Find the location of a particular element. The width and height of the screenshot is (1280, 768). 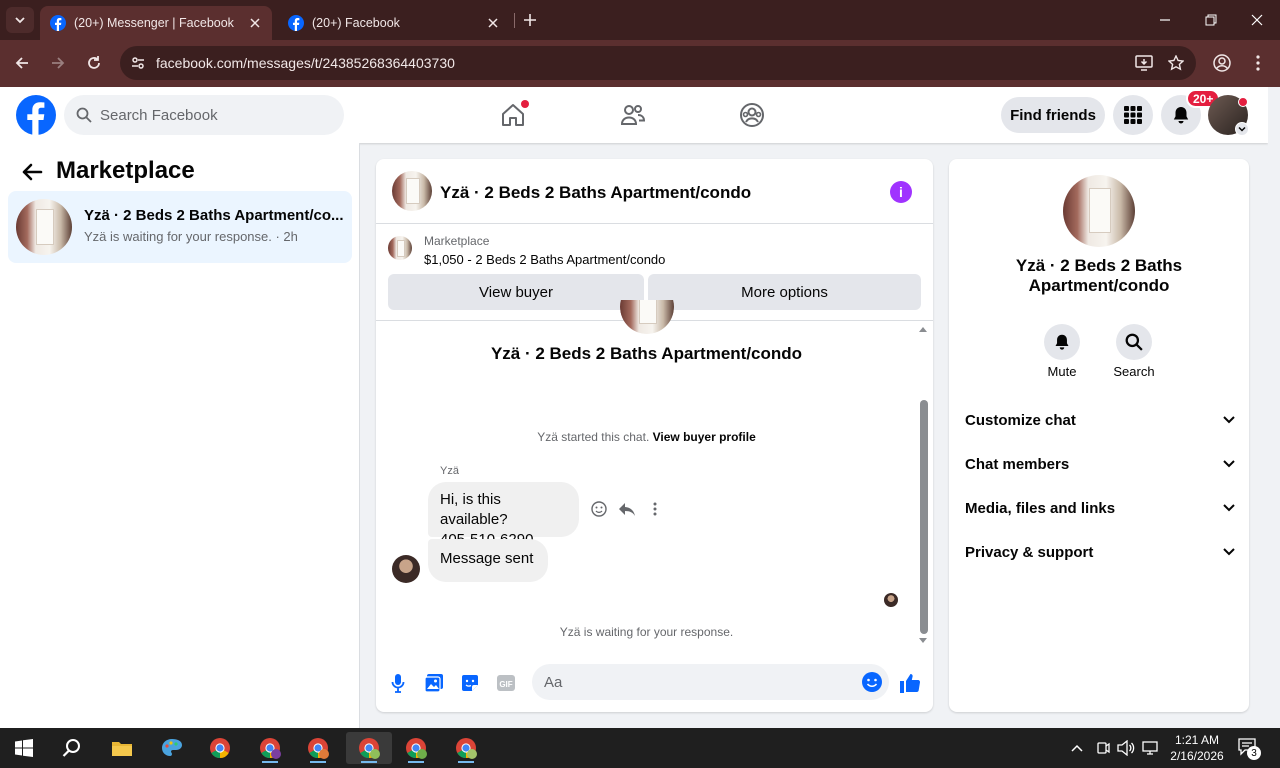

close-icon is located at coordinates (1257, 20).